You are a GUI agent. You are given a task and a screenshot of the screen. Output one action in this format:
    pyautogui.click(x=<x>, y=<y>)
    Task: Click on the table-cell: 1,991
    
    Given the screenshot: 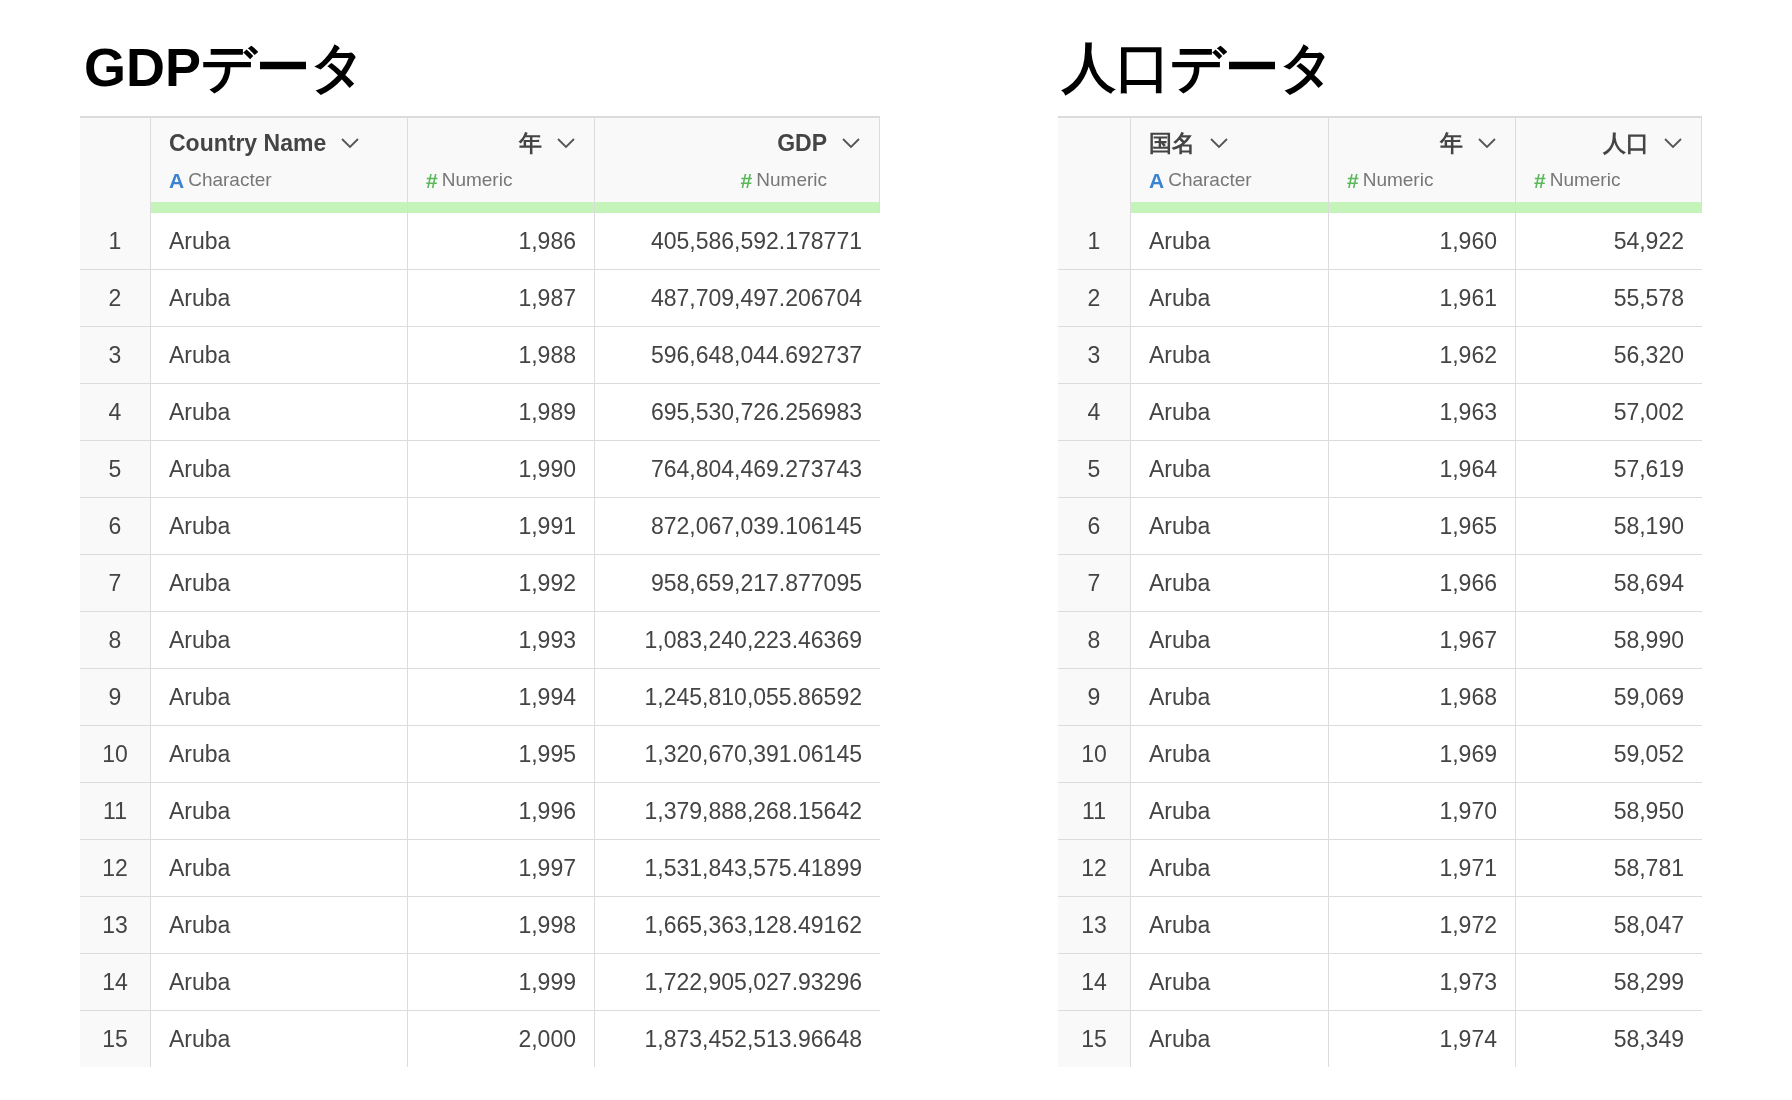 What is the action you would take?
    pyautogui.click(x=501, y=526)
    